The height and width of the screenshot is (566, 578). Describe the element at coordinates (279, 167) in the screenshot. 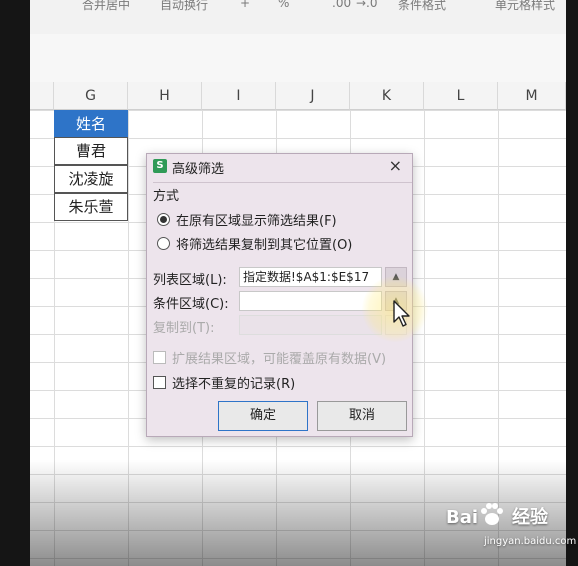

I see `dialog-title-bar: S 高级筛选 ×` at that location.